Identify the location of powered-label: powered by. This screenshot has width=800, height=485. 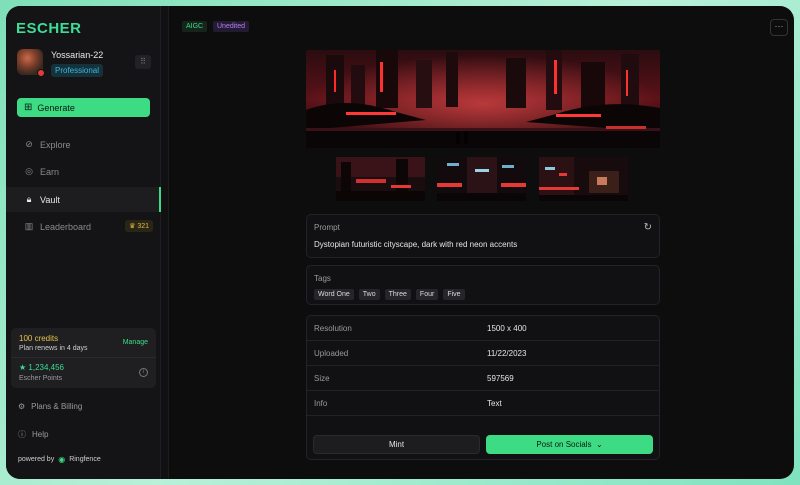
(36, 459).